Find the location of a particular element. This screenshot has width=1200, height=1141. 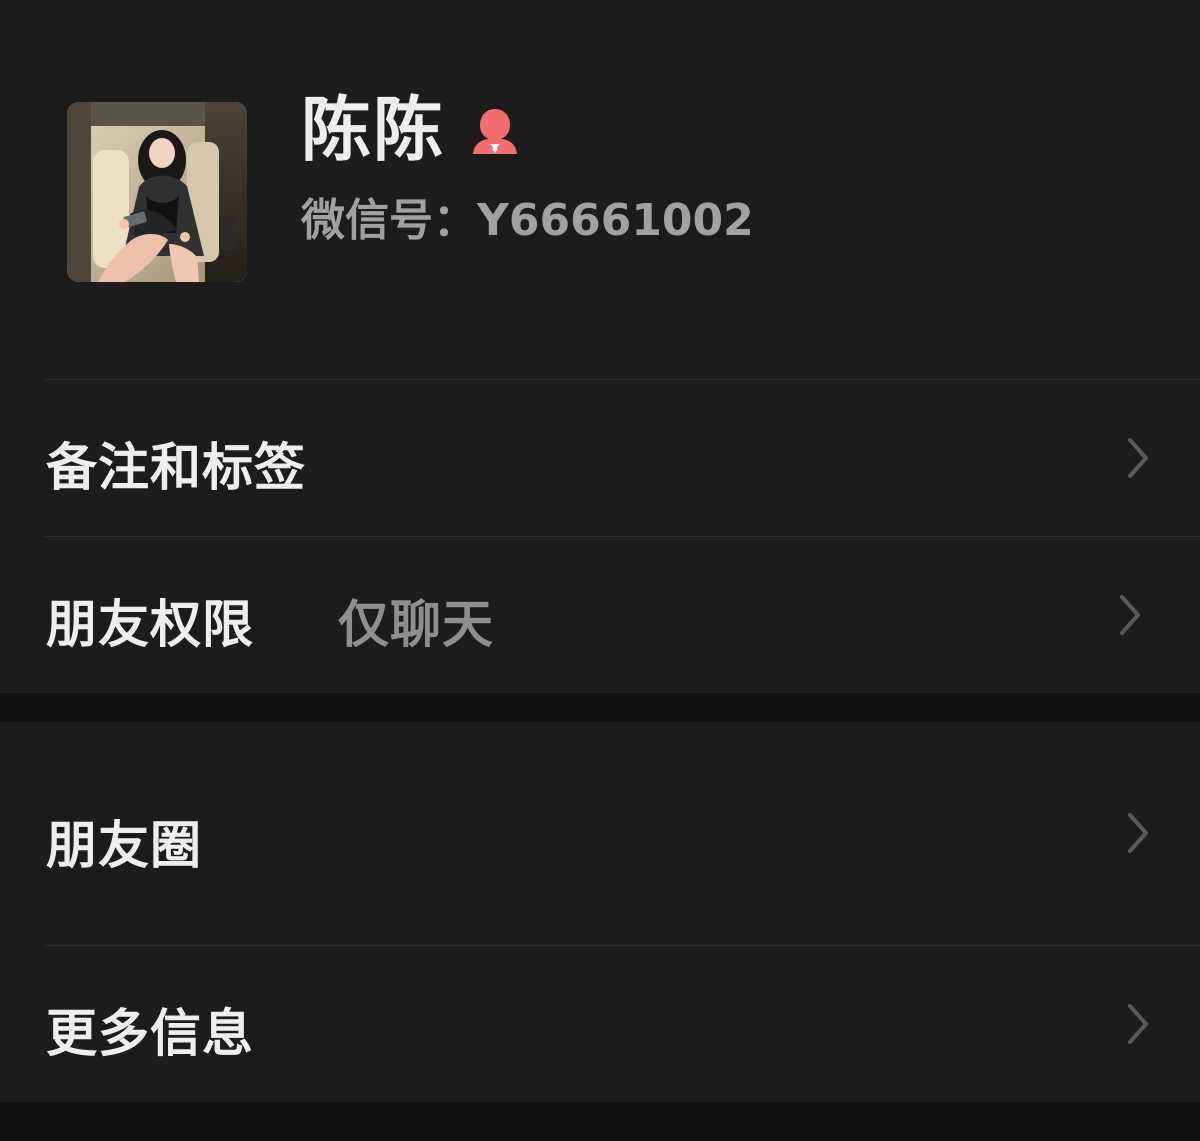

avatar-image is located at coordinates (157, 192).